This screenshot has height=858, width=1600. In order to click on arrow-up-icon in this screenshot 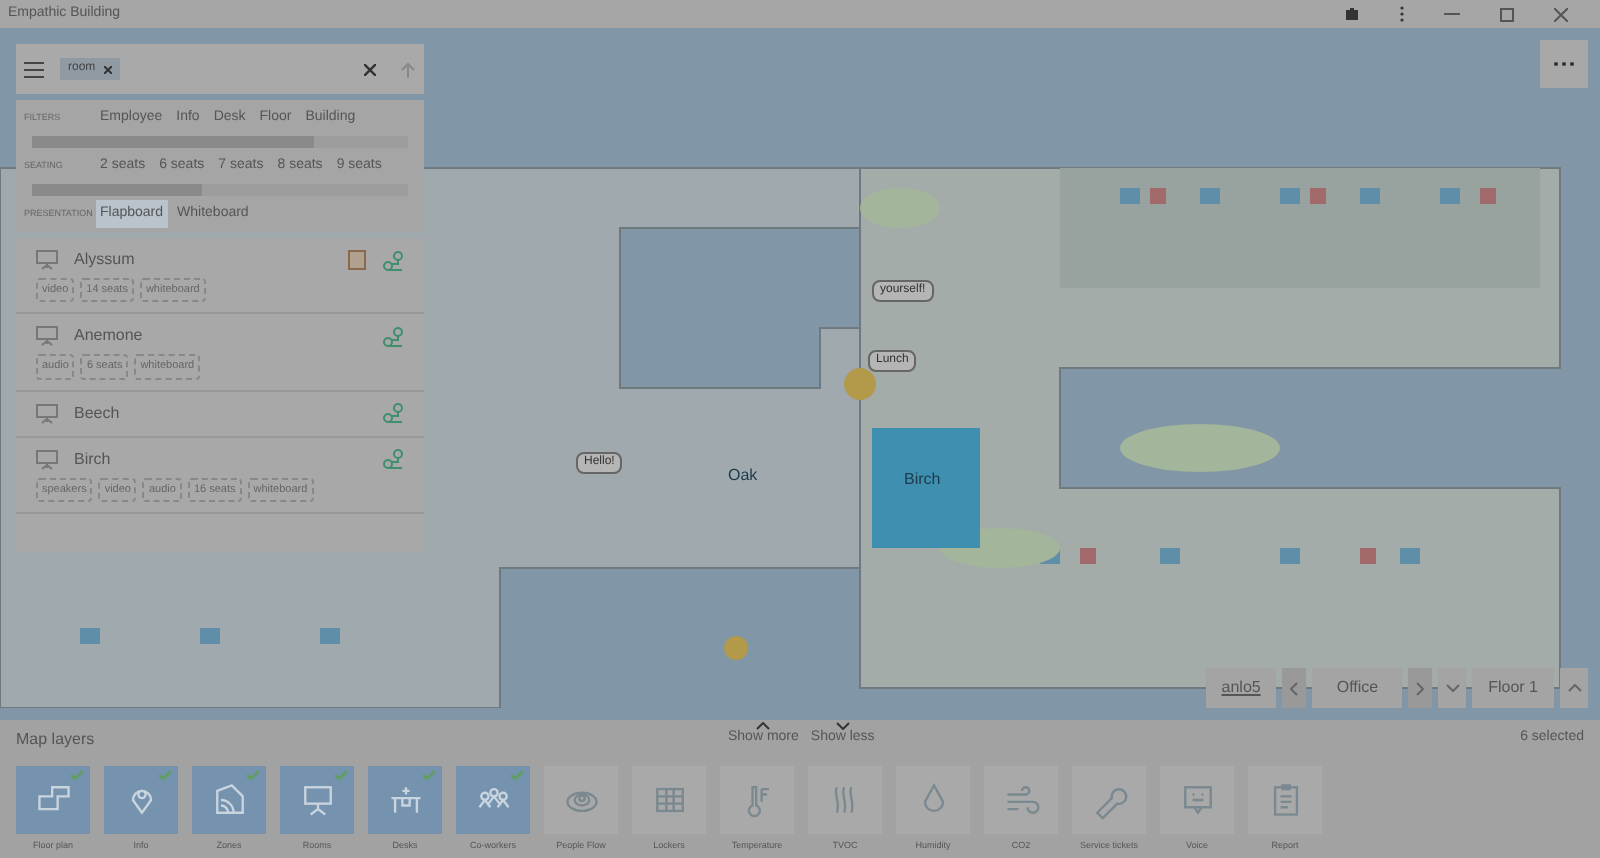, I will do `click(408, 69)`.